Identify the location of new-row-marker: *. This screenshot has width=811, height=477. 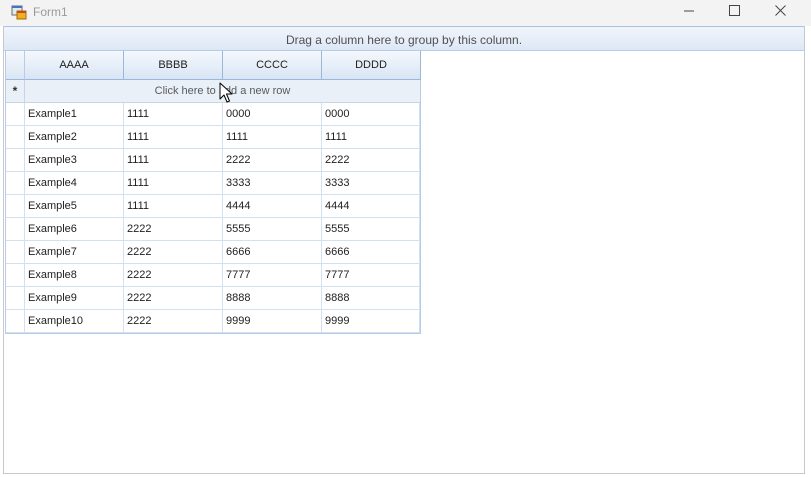
(15, 91).